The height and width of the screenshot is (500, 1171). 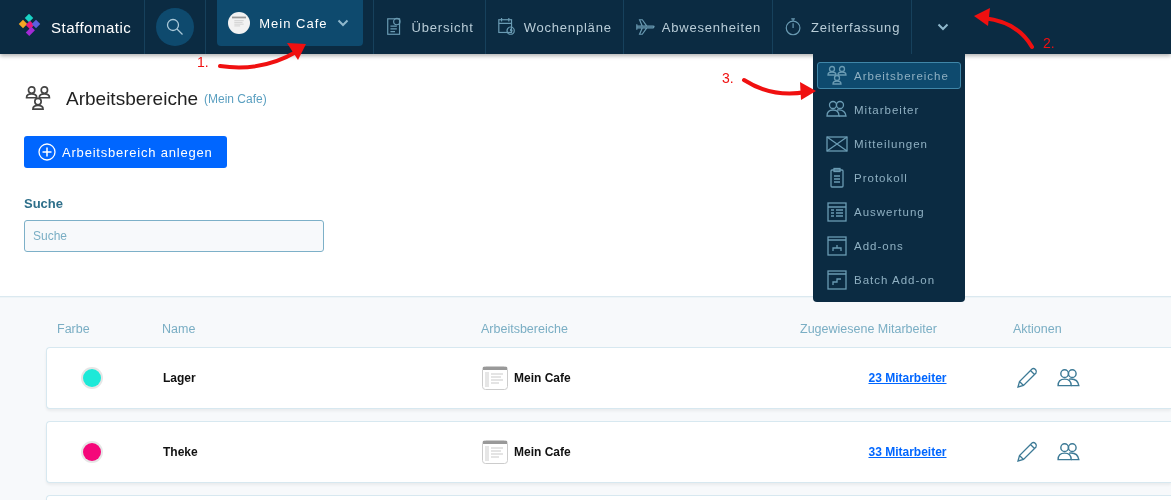 I want to click on menu-item: Batch Add-on, so click(x=889, y=280).